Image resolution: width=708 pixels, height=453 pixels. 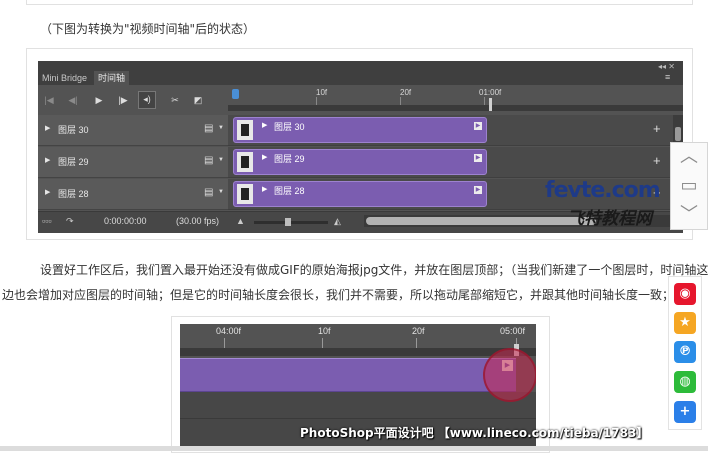 I want to click on layer-header: ▶ 图层 30 ▤ ▼, so click(x=133, y=130).